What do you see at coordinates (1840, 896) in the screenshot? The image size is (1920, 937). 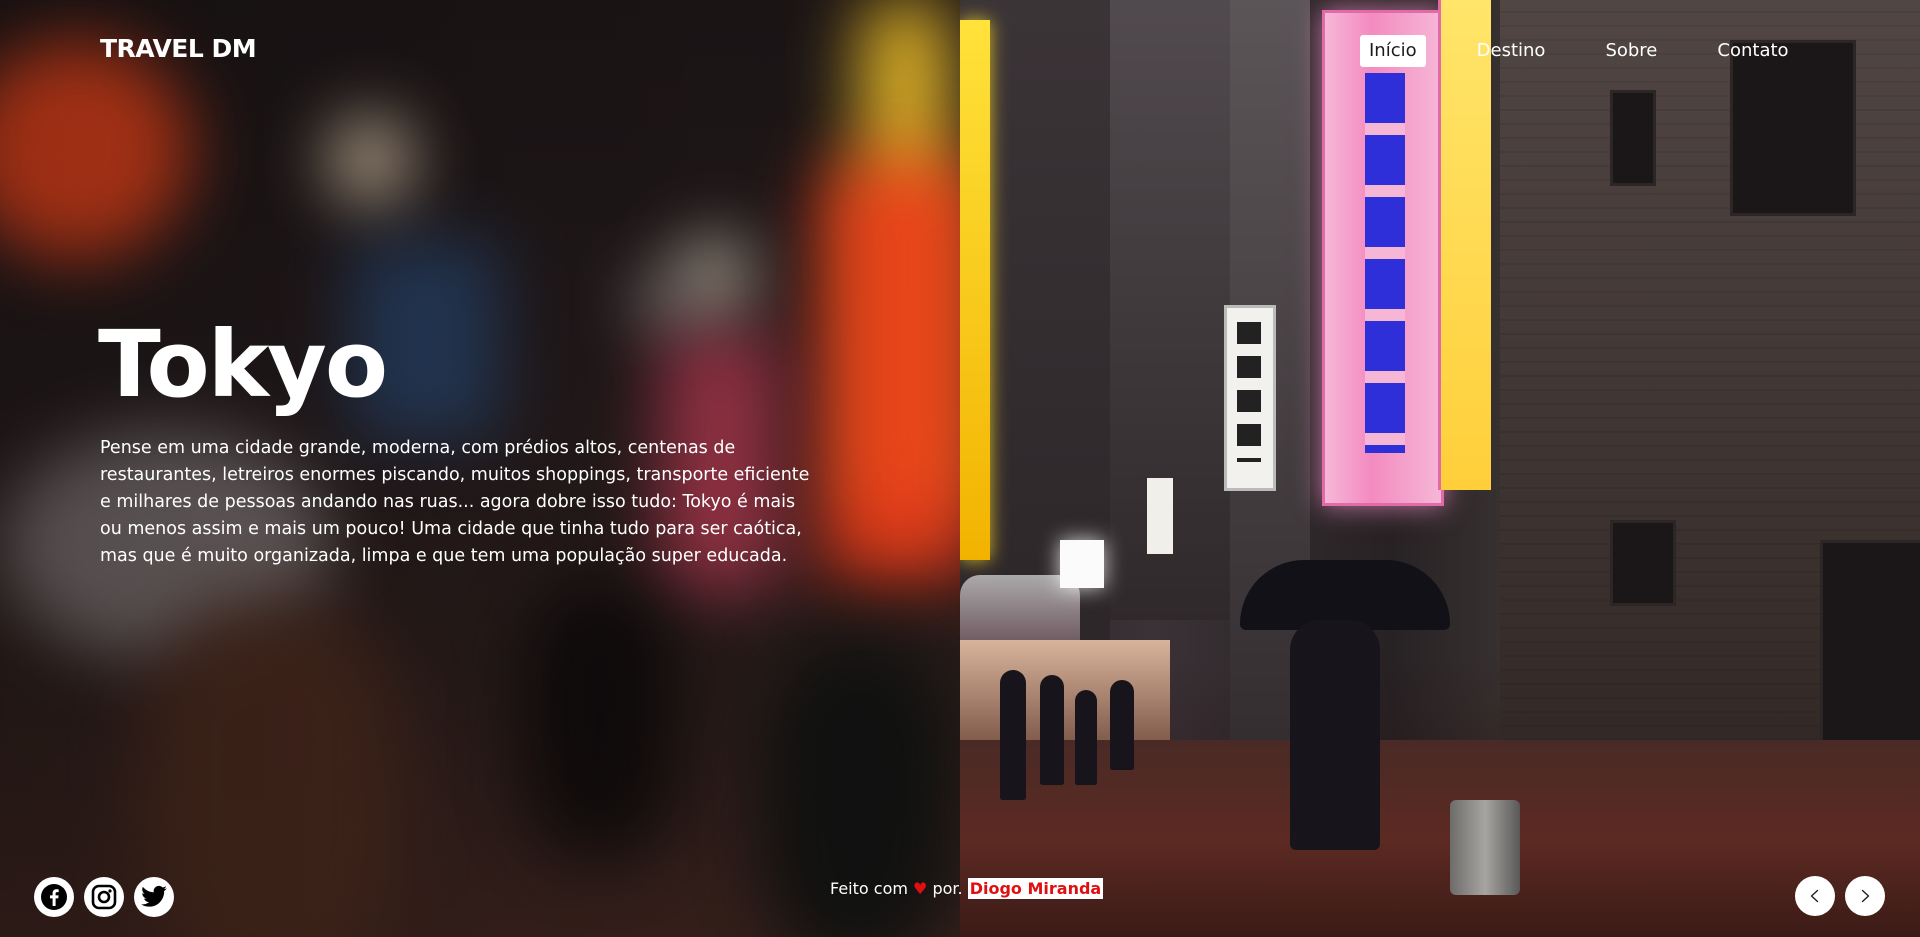 I see `slide-controls` at bounding box center [1840, 896].